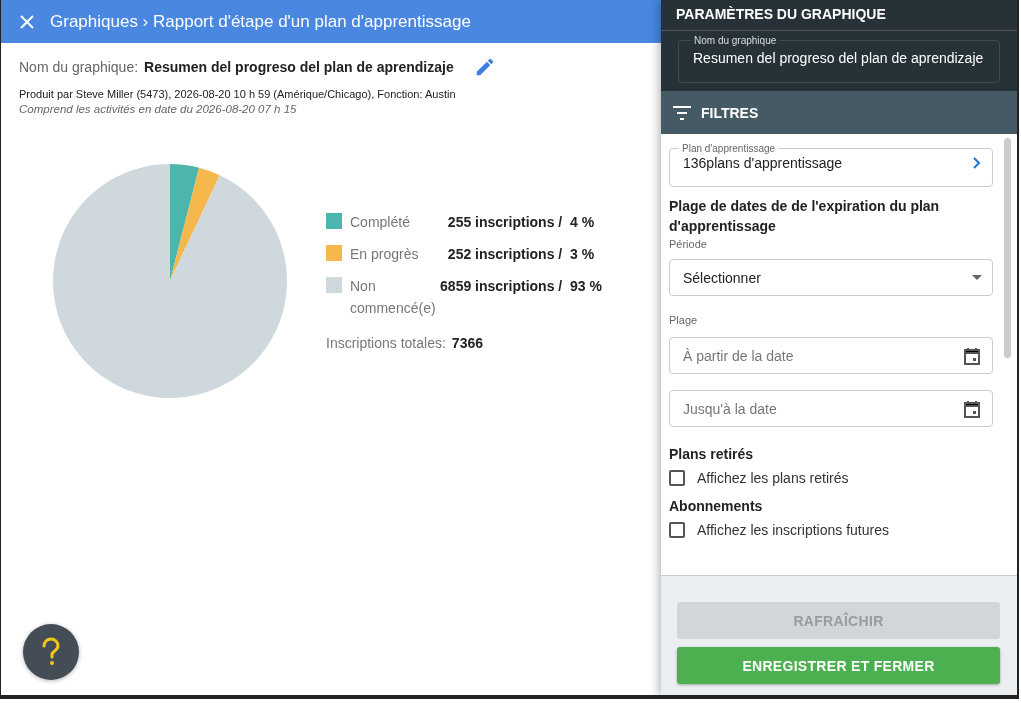  What do you see at coordinates (838, 665) in the screenshot?
I see `save-close-button: ENREGISTRER ET FERMER` at bounding box center [838, 665].